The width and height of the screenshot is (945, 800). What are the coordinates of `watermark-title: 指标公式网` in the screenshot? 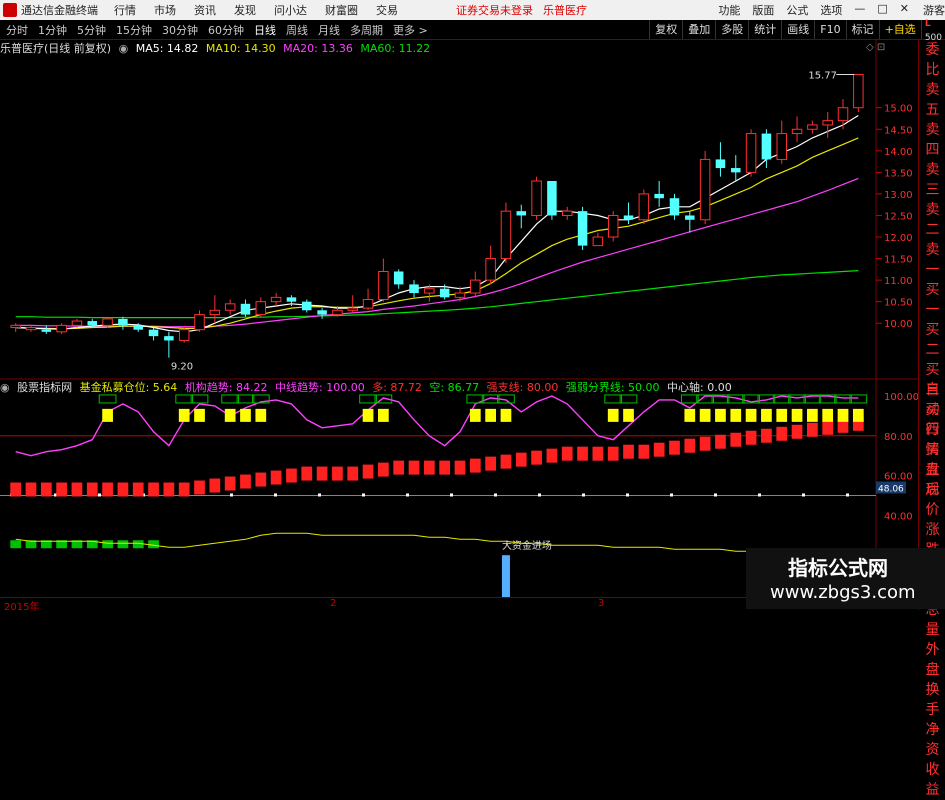 It's located at (838, 568).